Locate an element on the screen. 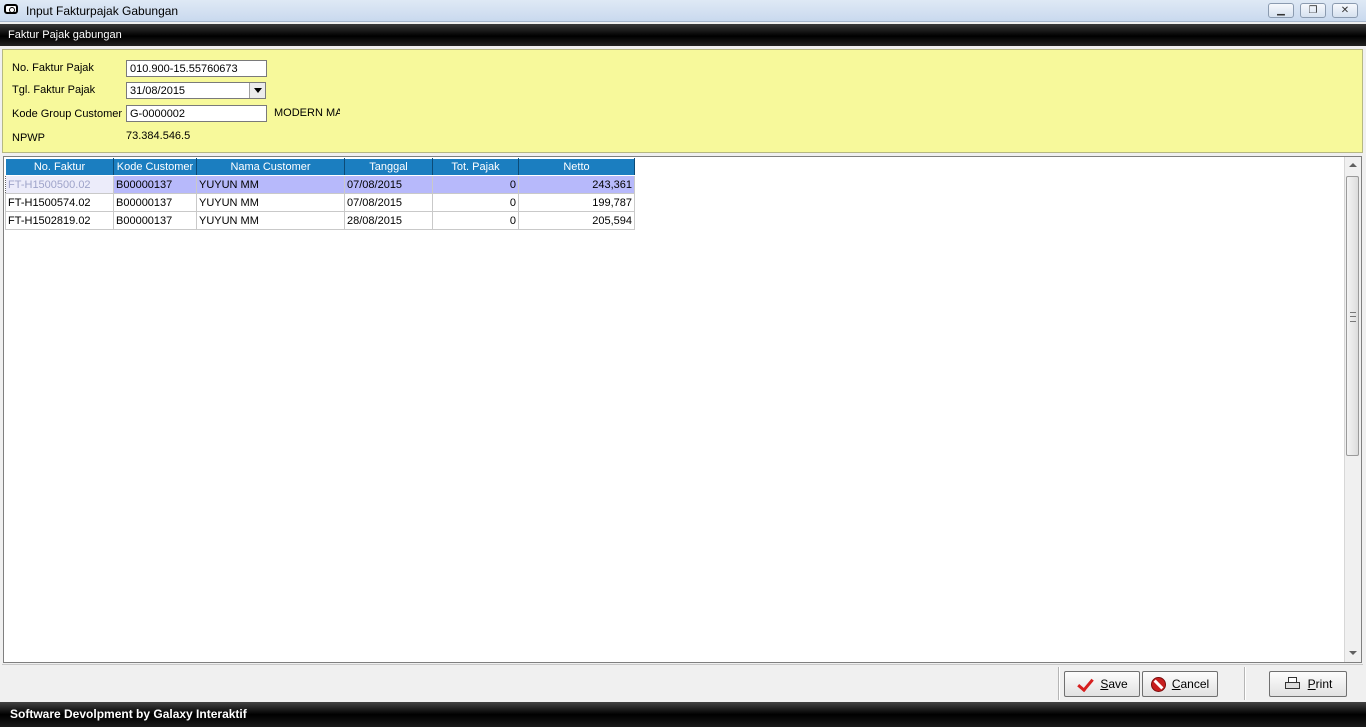 Image resolution: width=1366 pixels, height=727 pixels. tgl-faktur-datepicker: 31/08/2015 is located at coordinates (196, 90).